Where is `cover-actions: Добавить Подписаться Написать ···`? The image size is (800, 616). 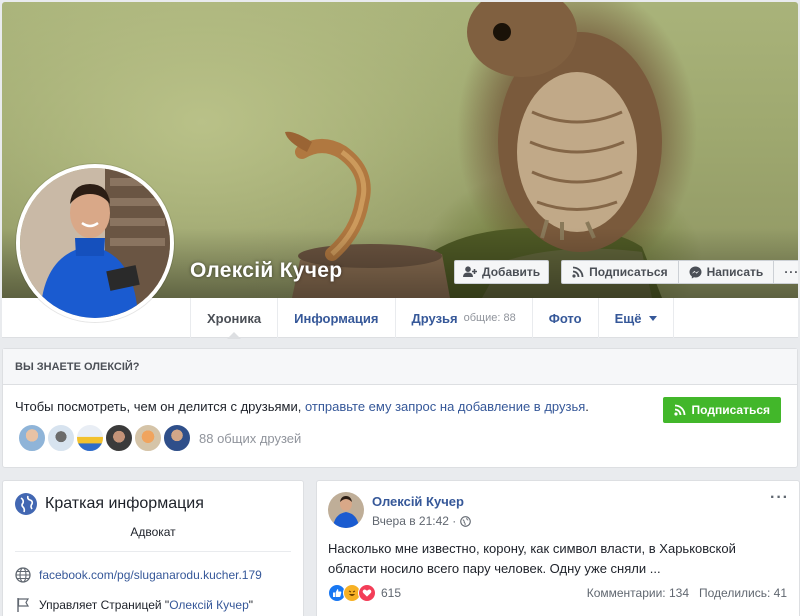 cover-actions: Добавить Подписаться Написать ··· is located at coordinates (626, 272).